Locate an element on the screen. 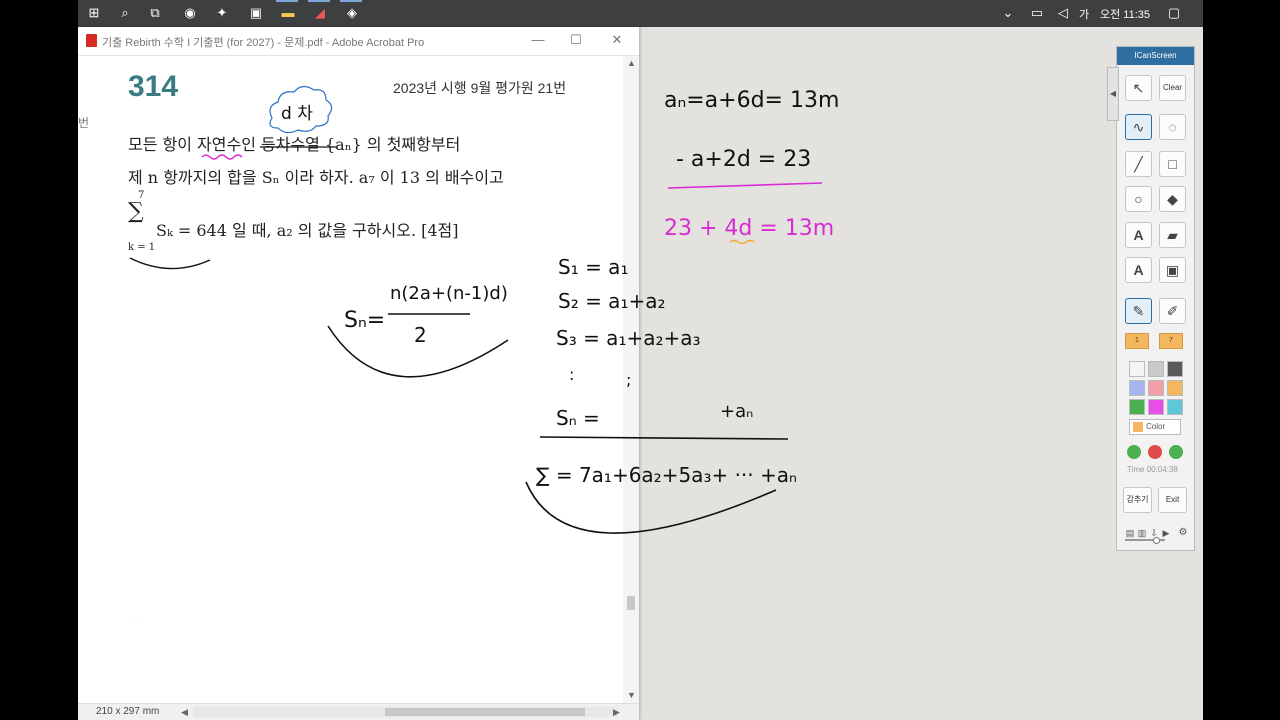  slider-knob is located at coordinates (1156, 540).